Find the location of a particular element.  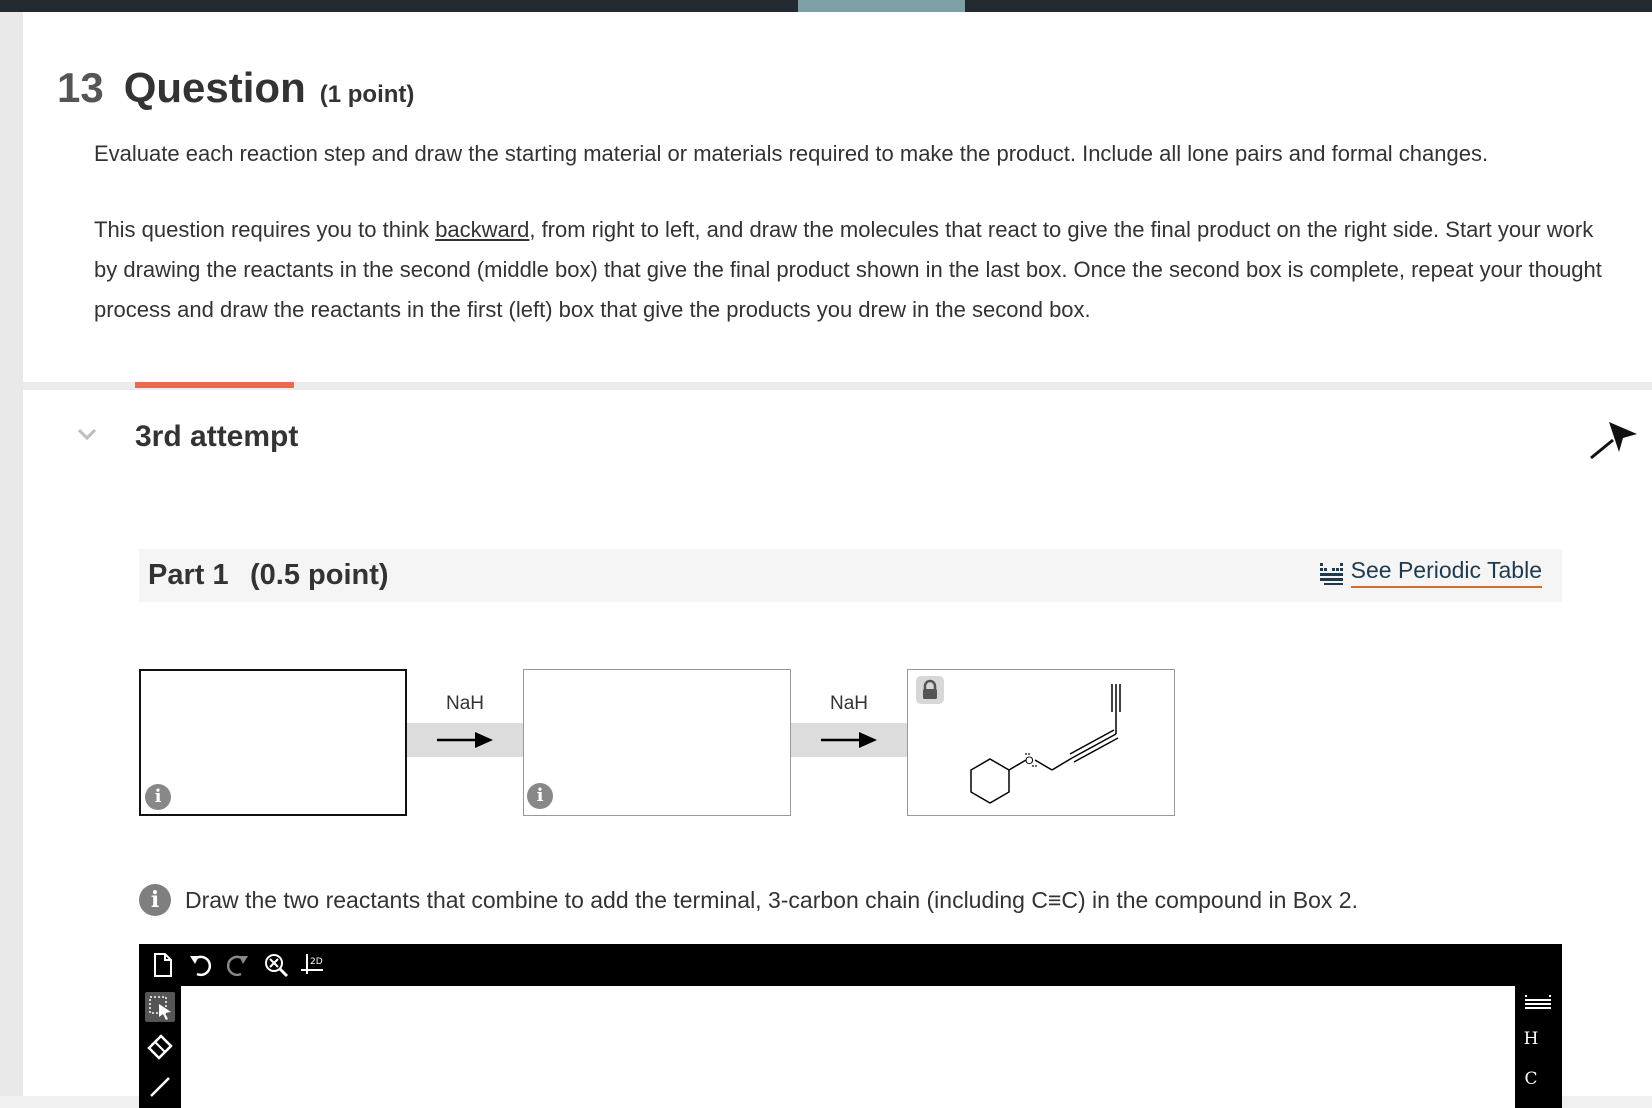

product-box: O is located at coordinates (1041, 742).